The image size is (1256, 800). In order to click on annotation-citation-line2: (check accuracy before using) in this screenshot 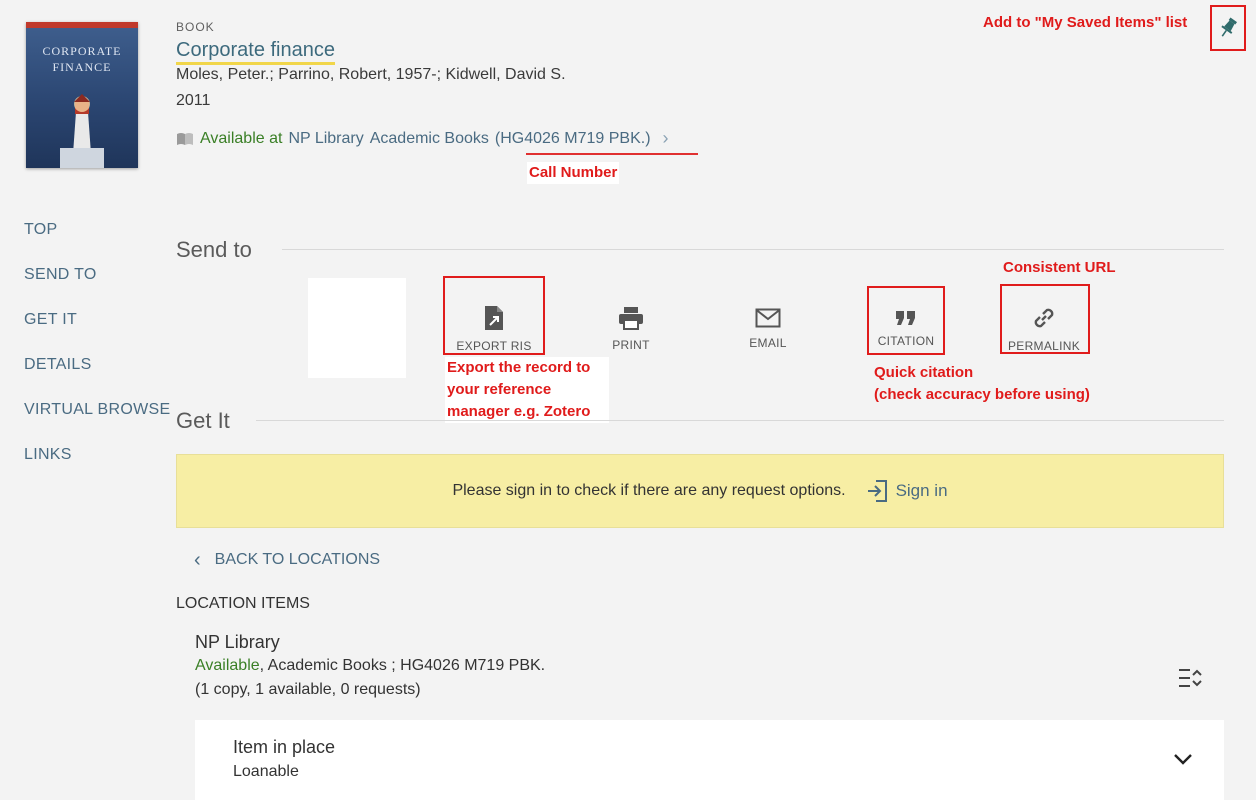, I will do `click(982, 394)`.